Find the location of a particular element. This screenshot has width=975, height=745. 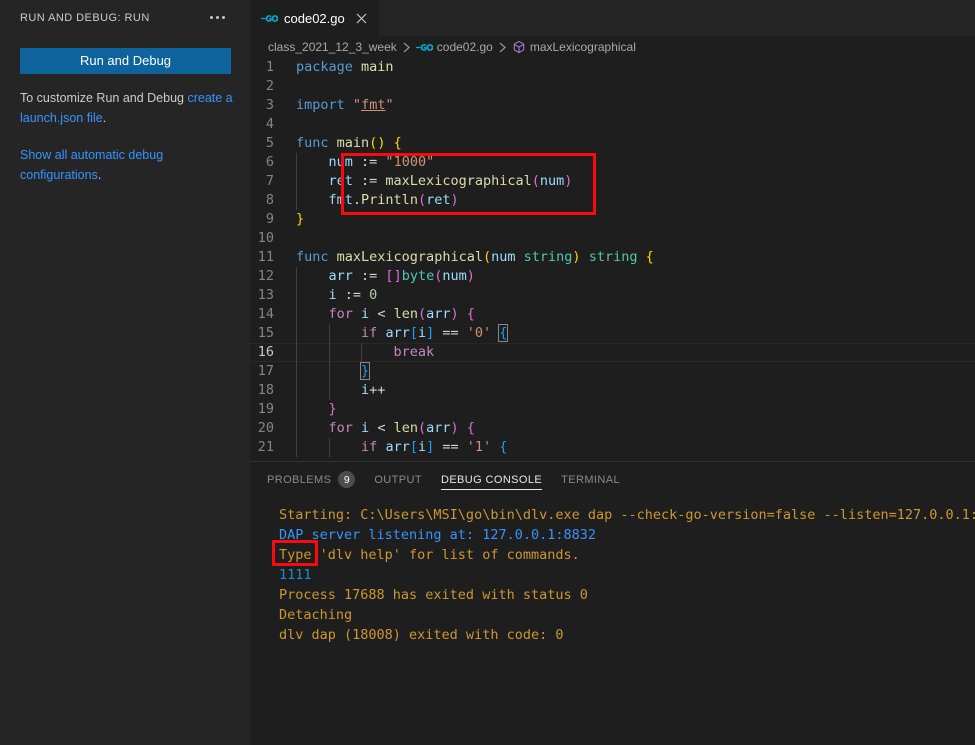

breadcrumb-item-file: code02.go is located at coordinates (454, 47).